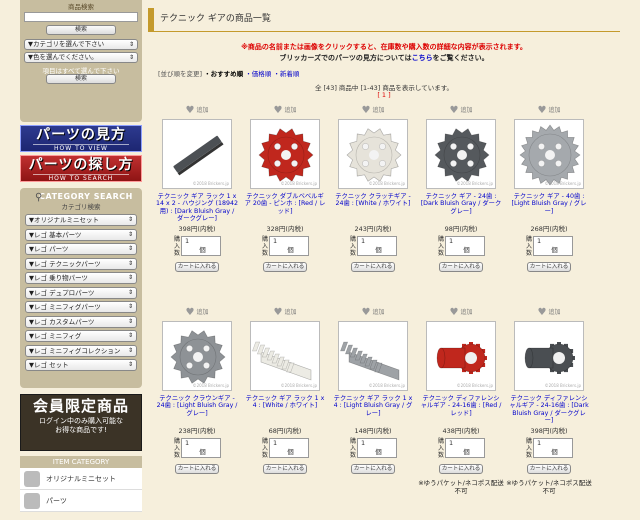 The height and width of the screenshot is (520, 640). What do you see at coordinates (81, 30) in the screenshot?
I see `keyword-search-button: 検索` at bounding box center [81, 30].